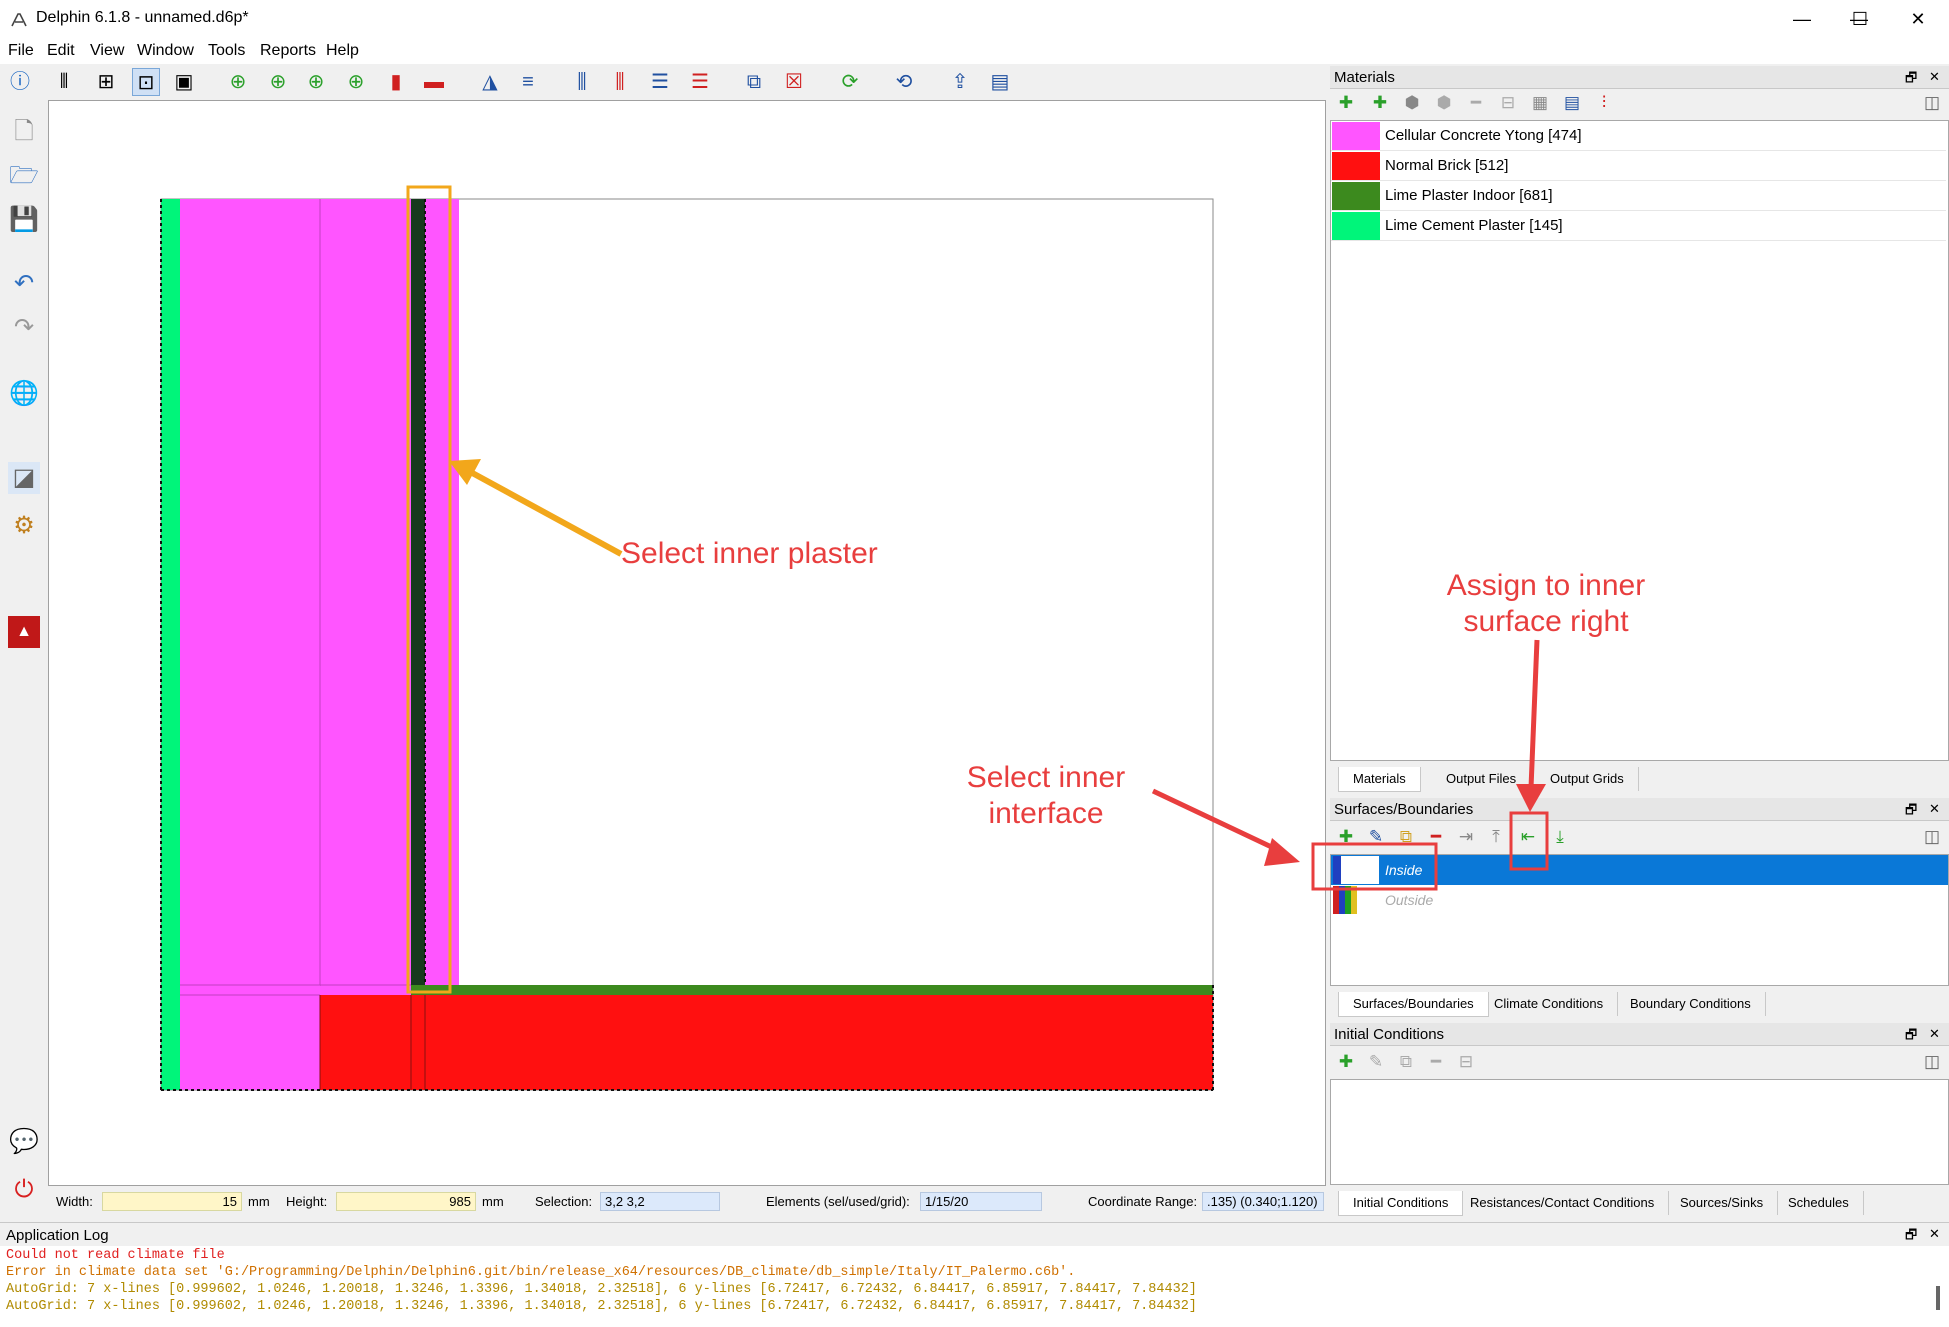 The height and width of the screenshot is (1327, 1949). I want to click on annotation-select-interface-1: Select inner, so click(1046, 777).